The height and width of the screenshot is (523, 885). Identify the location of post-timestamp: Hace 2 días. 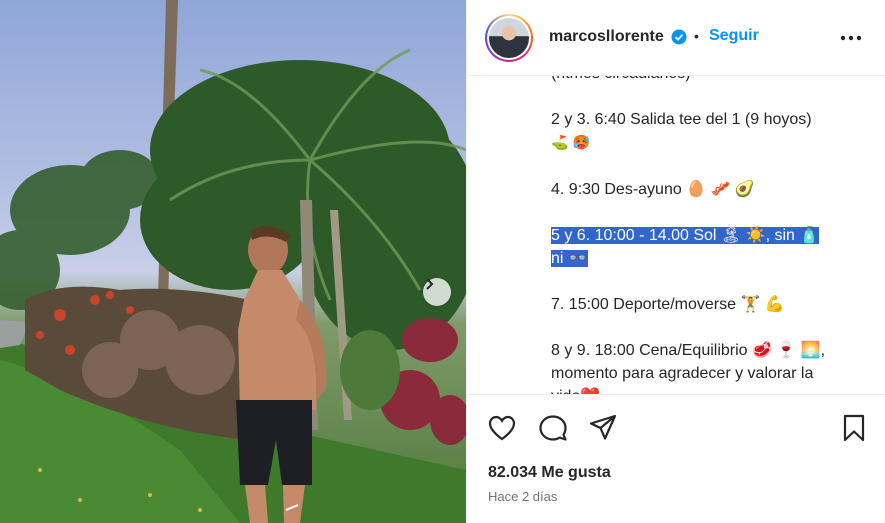
(522, 496).